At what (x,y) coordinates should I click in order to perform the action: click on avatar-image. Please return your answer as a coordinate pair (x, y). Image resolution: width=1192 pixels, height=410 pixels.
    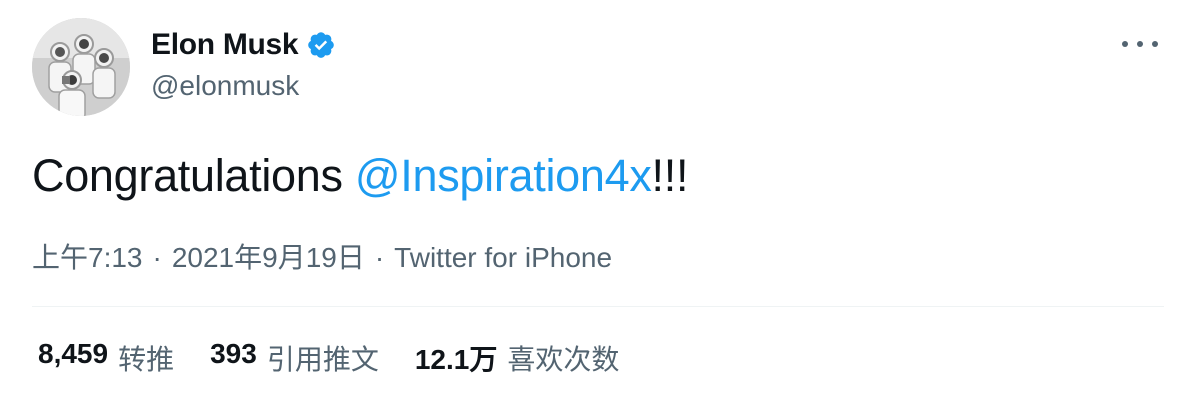
    Looking at the image, I should click on (81, 67).